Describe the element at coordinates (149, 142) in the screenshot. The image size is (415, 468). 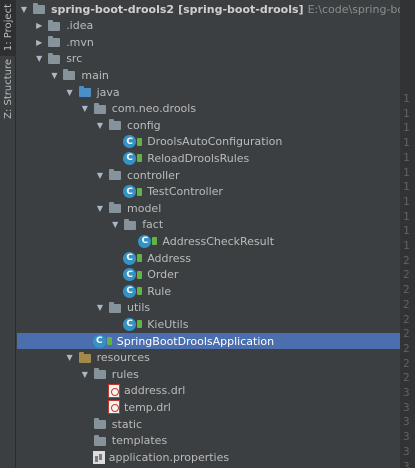
I see `tree-node: C DroolsAutoConfiguration` at that location.